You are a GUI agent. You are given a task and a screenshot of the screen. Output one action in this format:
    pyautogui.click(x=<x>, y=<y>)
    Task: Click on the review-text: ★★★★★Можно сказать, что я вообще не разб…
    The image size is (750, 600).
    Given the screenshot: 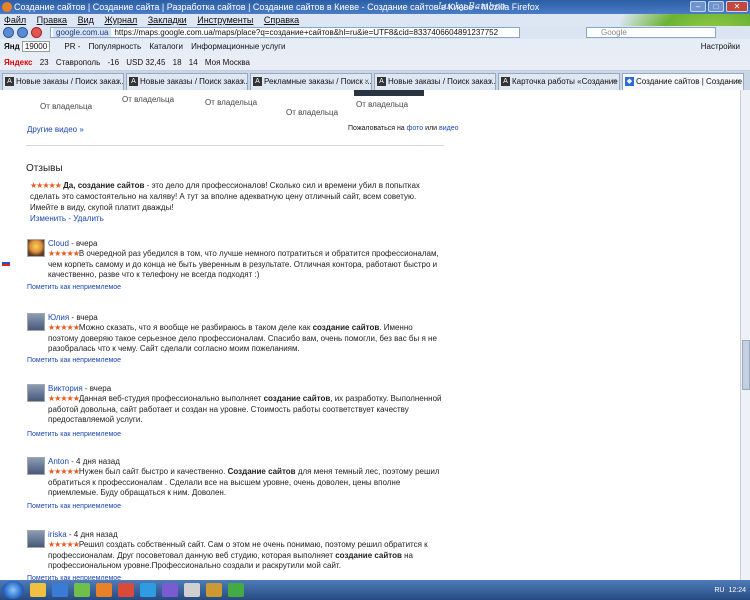 What is the action you would take?
    pyautogui.click(x=242, y=338)
    